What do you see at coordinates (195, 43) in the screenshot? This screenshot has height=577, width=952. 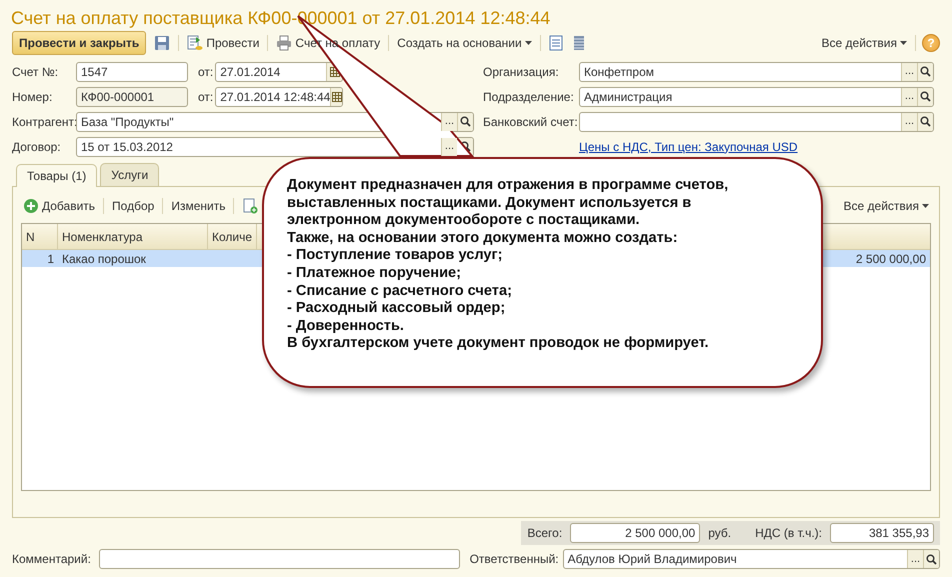 I see `document-coins-icon` at bounding box center [195, 43].